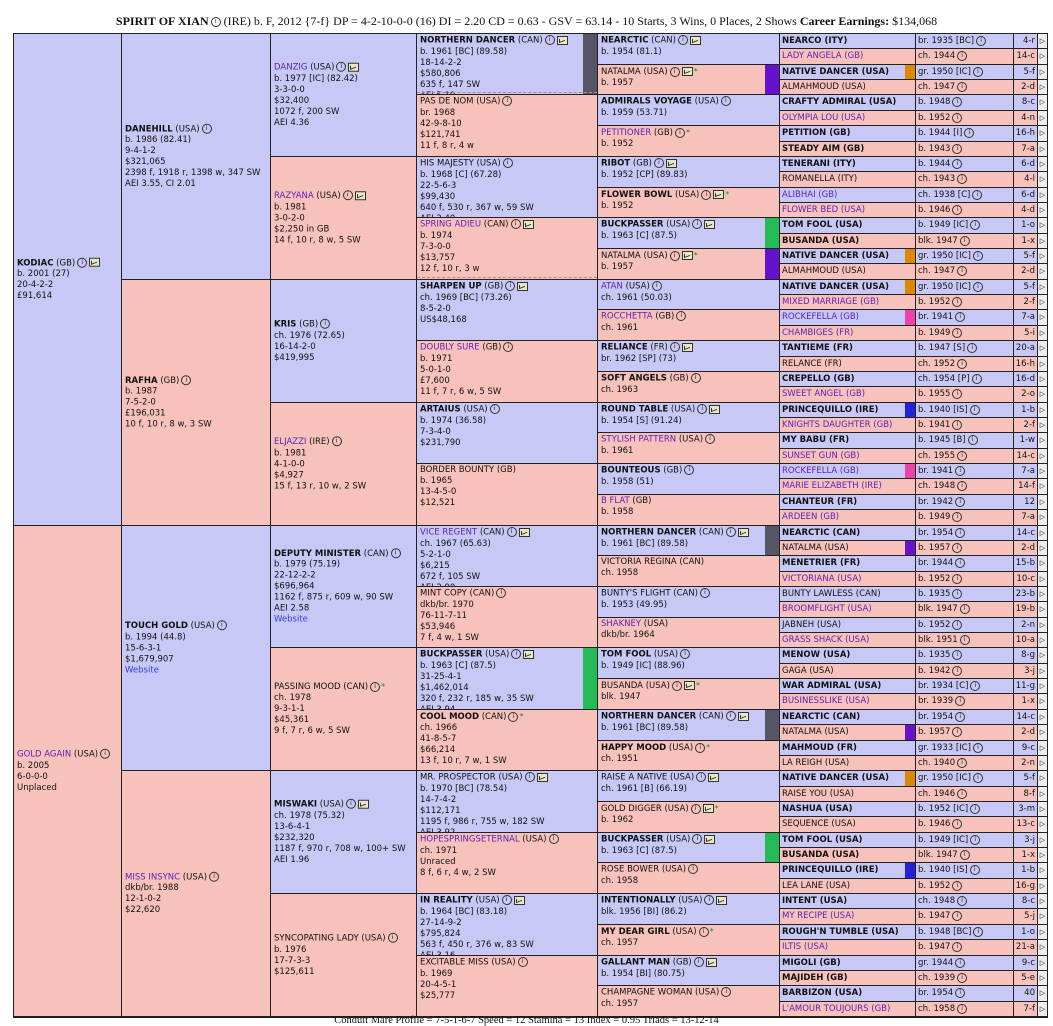 This screenshot has height=1026, width=1053. I want to click on horse-name: BUNTY'S FLIGHT, so click(636, 594).